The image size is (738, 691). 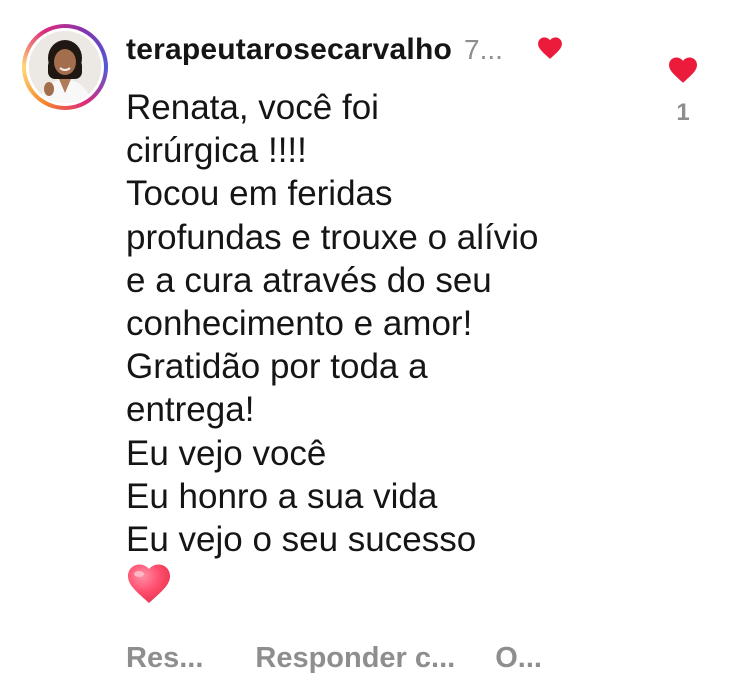 What do you see at coordinates (289, 50) in the screenshot?
I see `username: terapeutarosecarvalho` at bounding box center [289, 50].